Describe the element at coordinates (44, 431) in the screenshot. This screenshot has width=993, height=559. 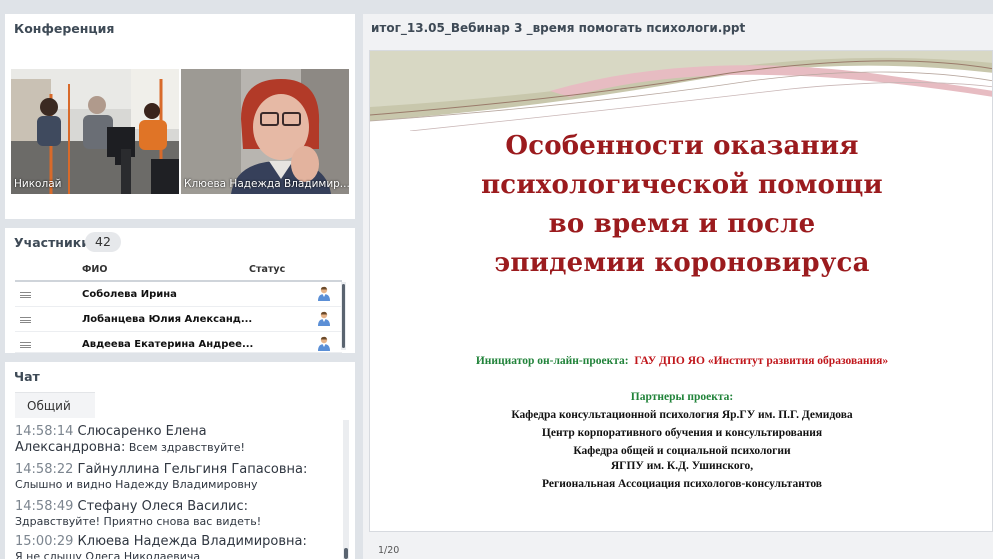
I see `message-time: 14:58:14` at that location.